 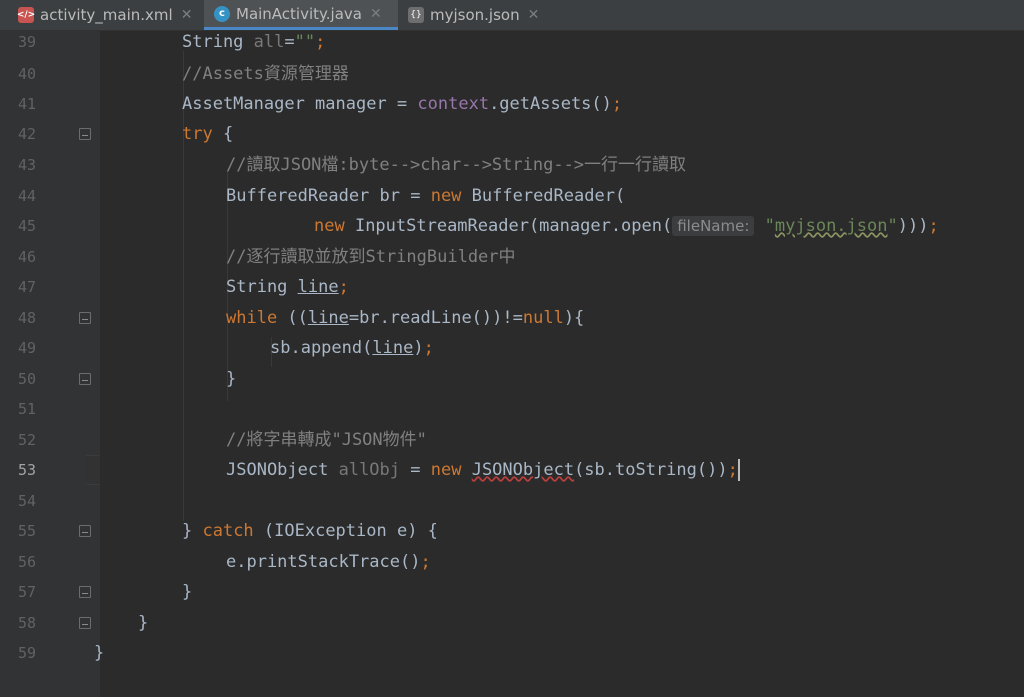 I want to click on line-number: 59, so click(x=26, y=653).